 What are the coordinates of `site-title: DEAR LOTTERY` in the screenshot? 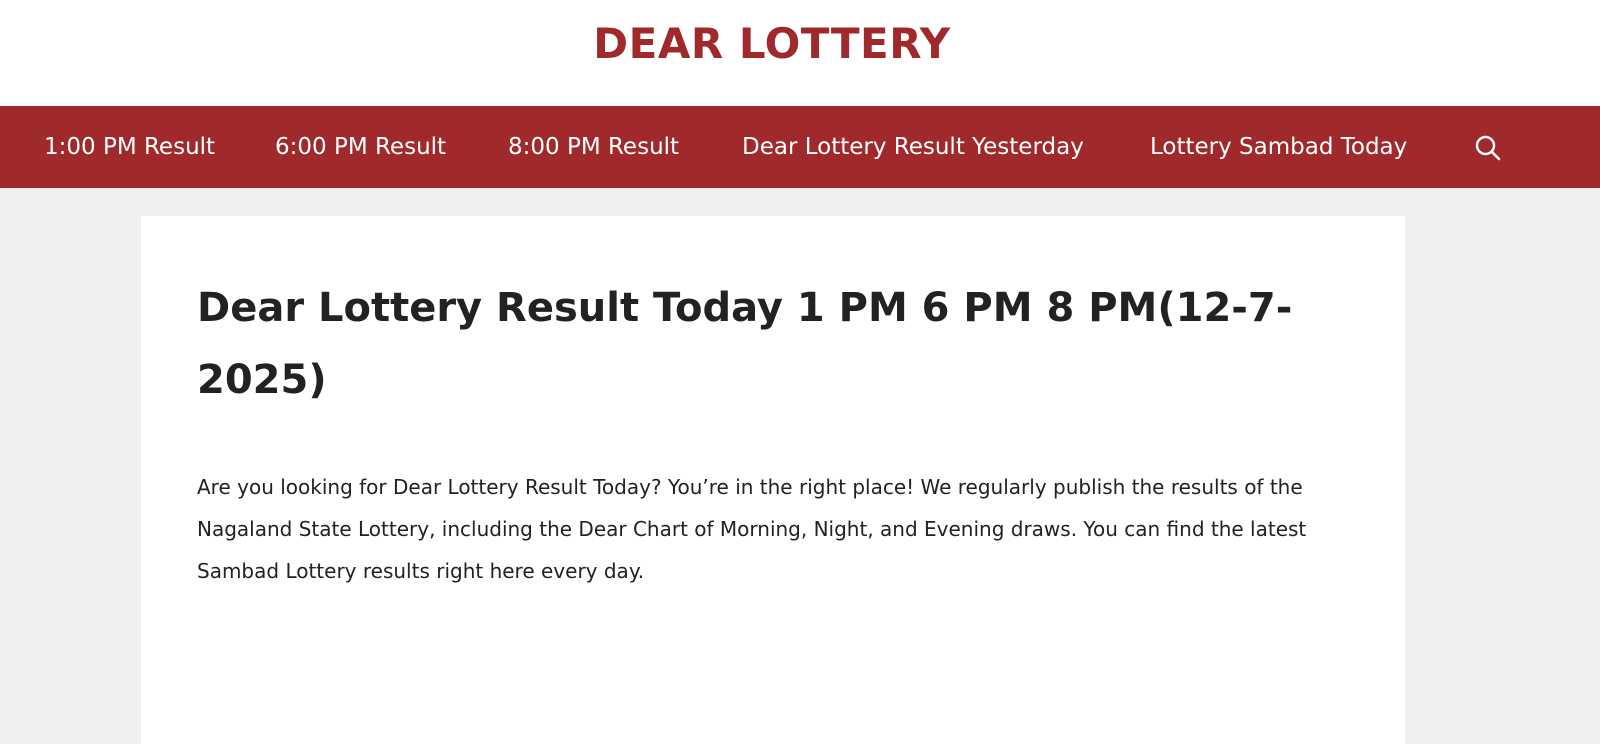 It's located at (772, 44).